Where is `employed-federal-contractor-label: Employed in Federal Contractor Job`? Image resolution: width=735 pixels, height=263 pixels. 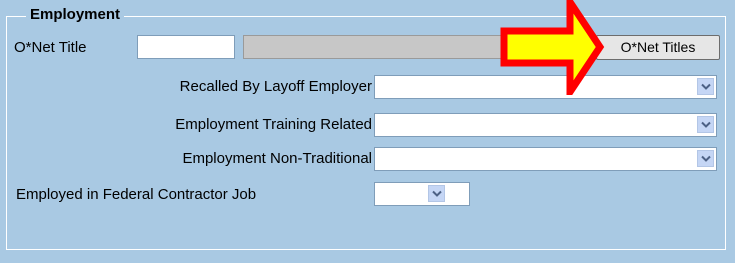
employed-federal-contractor-label: Employed in Federal Contractor Job is located at coordinates (136, 194).